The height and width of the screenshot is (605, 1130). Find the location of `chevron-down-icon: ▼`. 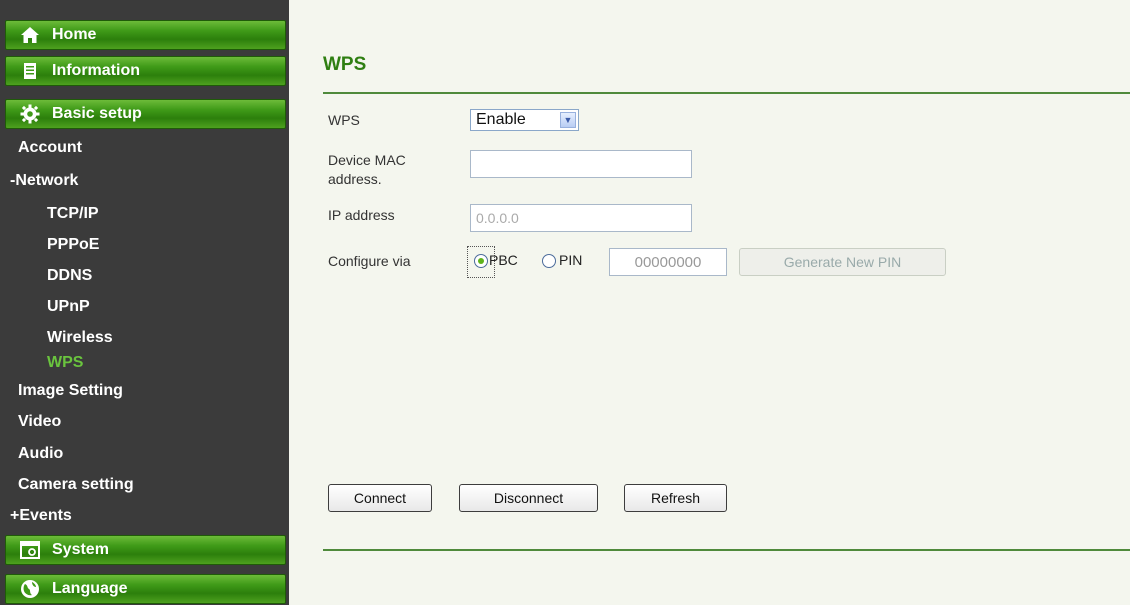

chevron-down-icon: ▼ is located at coordinates (568, 120).